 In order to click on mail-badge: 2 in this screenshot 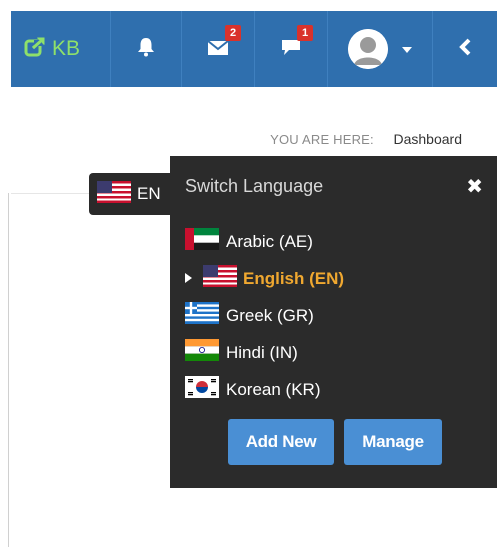, I will do `click(233, 33)`.